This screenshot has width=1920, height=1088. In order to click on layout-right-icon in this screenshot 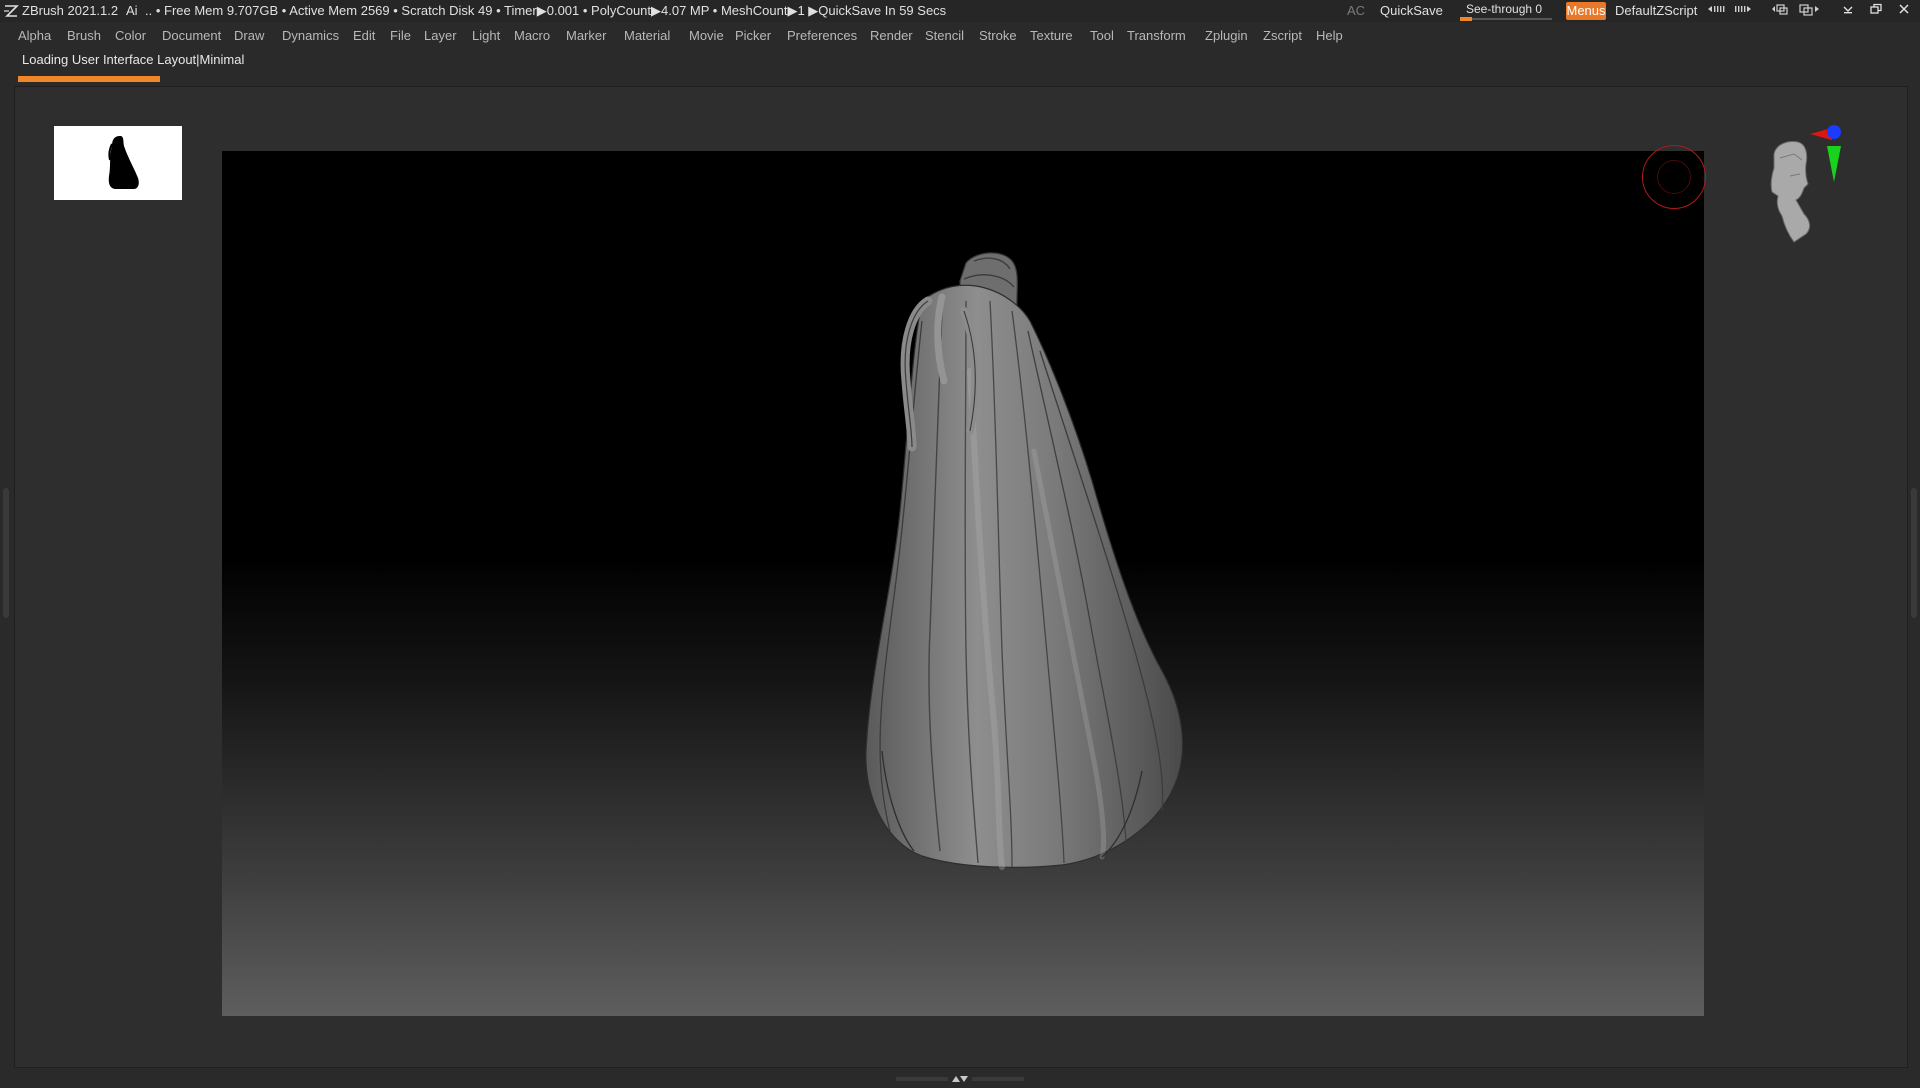, I will do `click(1745, 11)`.